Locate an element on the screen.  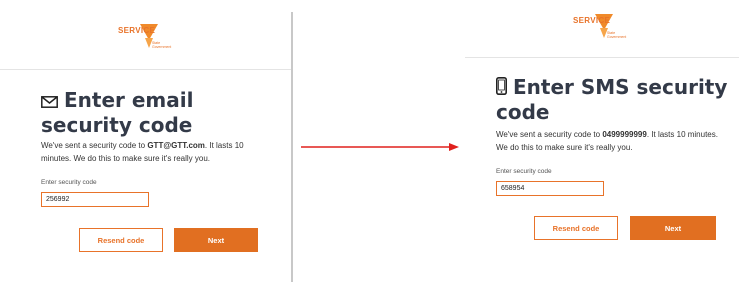
page-title-text: Enter SMS security code is located at coordinates (612, 99).